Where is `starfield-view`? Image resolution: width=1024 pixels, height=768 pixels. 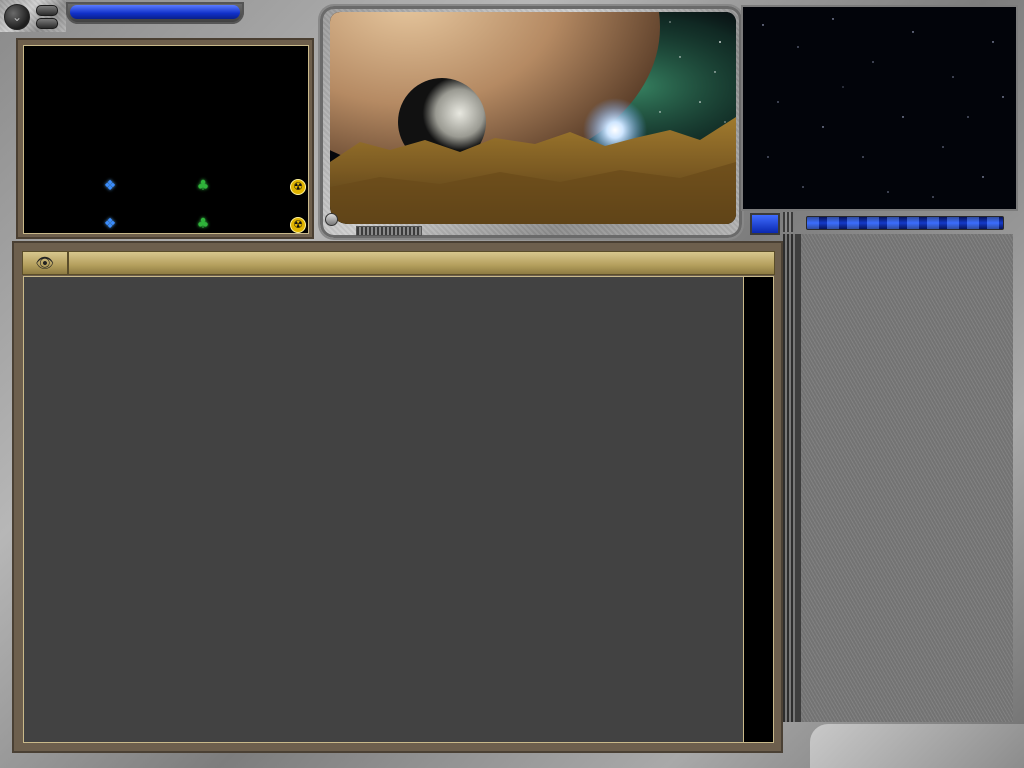
starfield-view is located at coordinates (879, 108).